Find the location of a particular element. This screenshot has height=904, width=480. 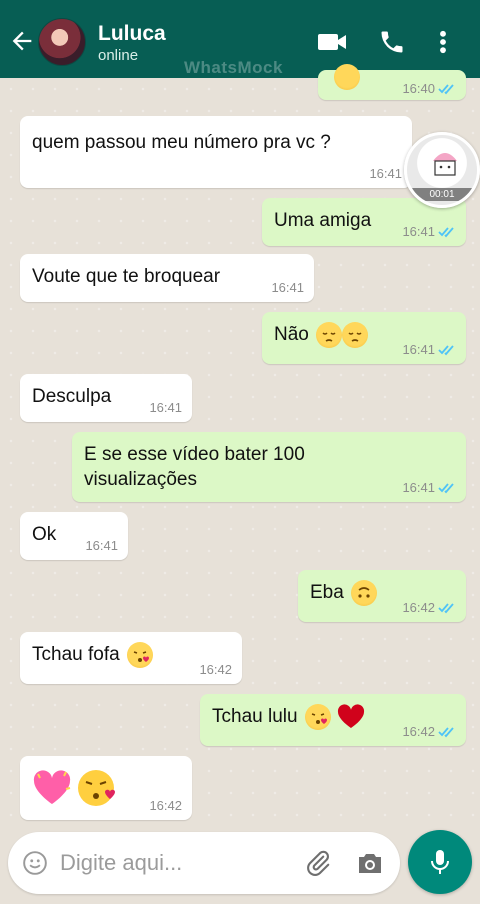

message-bubble: Eba 16:42 is located at coordinates (382, 596).